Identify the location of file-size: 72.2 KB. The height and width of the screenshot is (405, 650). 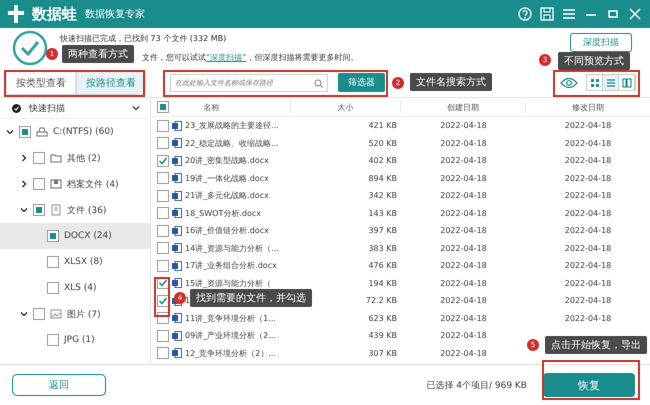
(382, 301).